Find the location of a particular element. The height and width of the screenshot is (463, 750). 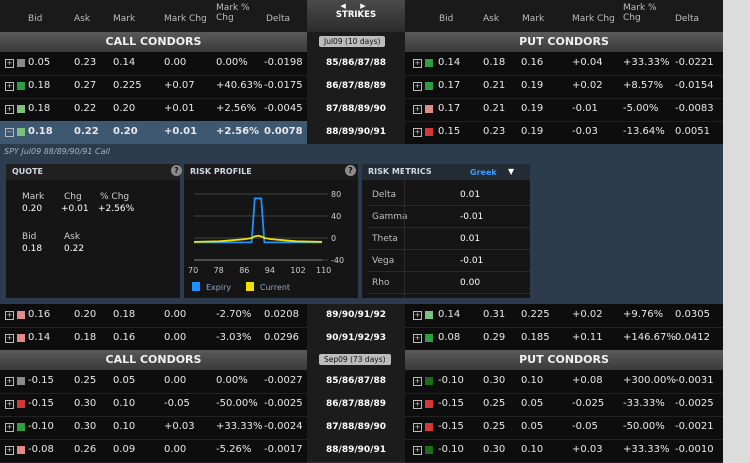

call-row: +0.14 0.18 0.16 0.00 -3.03% 0.0296 is located at coordinates (153, 339).